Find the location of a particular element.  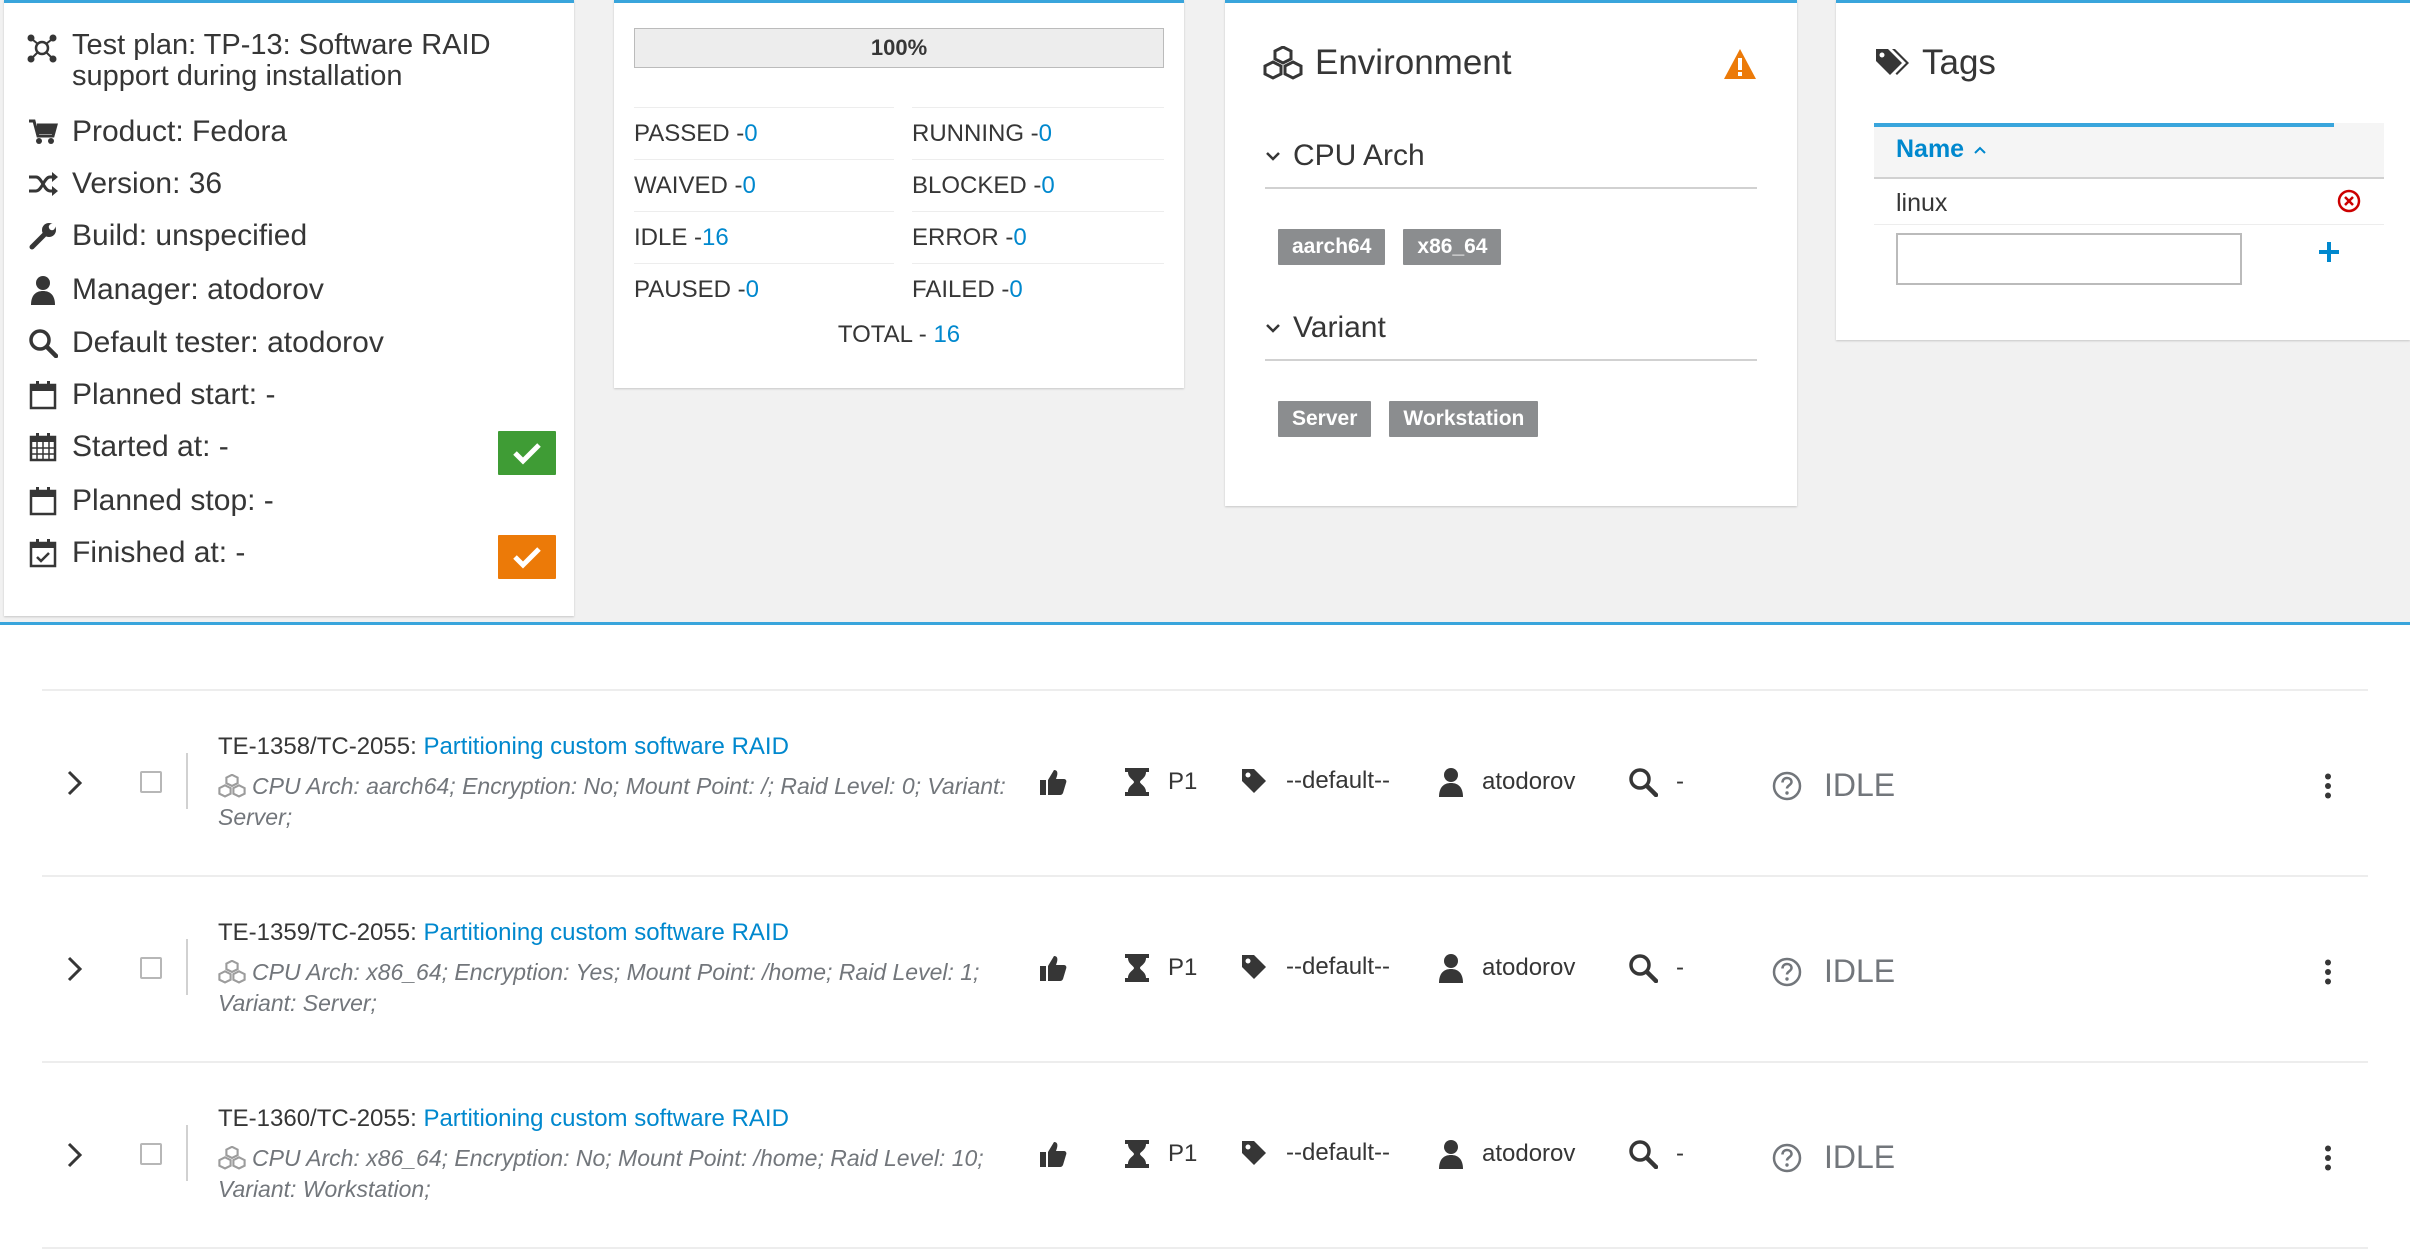

env-tag: Workstation is located at coordinates (1464, 419).